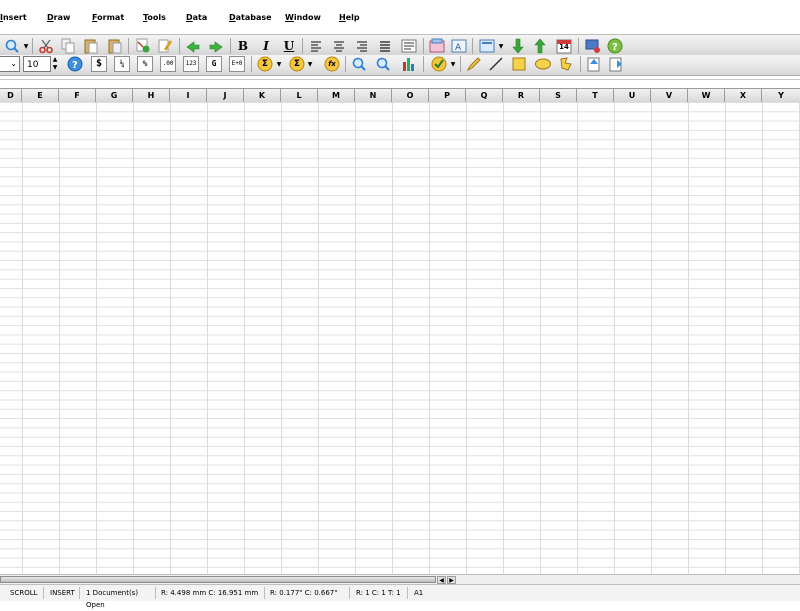  What do you see at coordinates (441, 580) in the screenshot?
I see `scroll-left-icon: ◀` at bounding box center [441, 580].